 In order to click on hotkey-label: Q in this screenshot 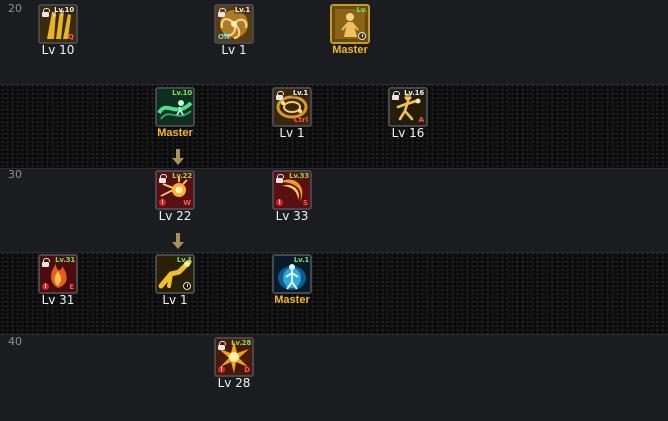, I will do `click(71, 37)`.